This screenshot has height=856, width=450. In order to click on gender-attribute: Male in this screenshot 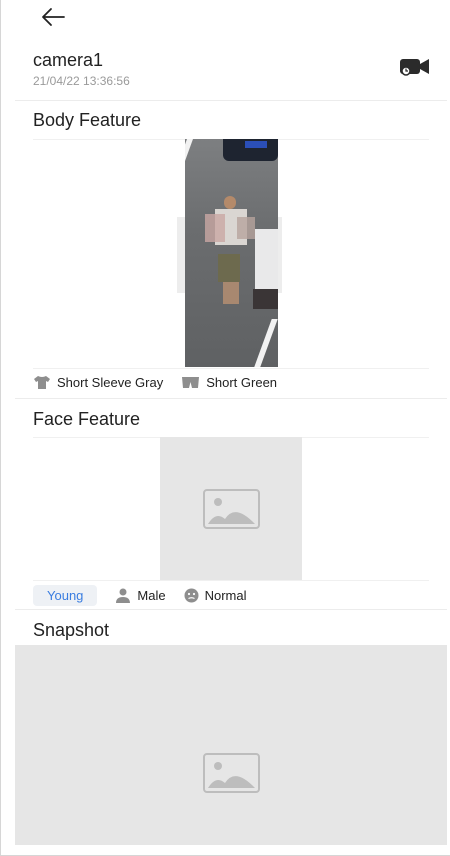, I will do `click(140, 595)`.